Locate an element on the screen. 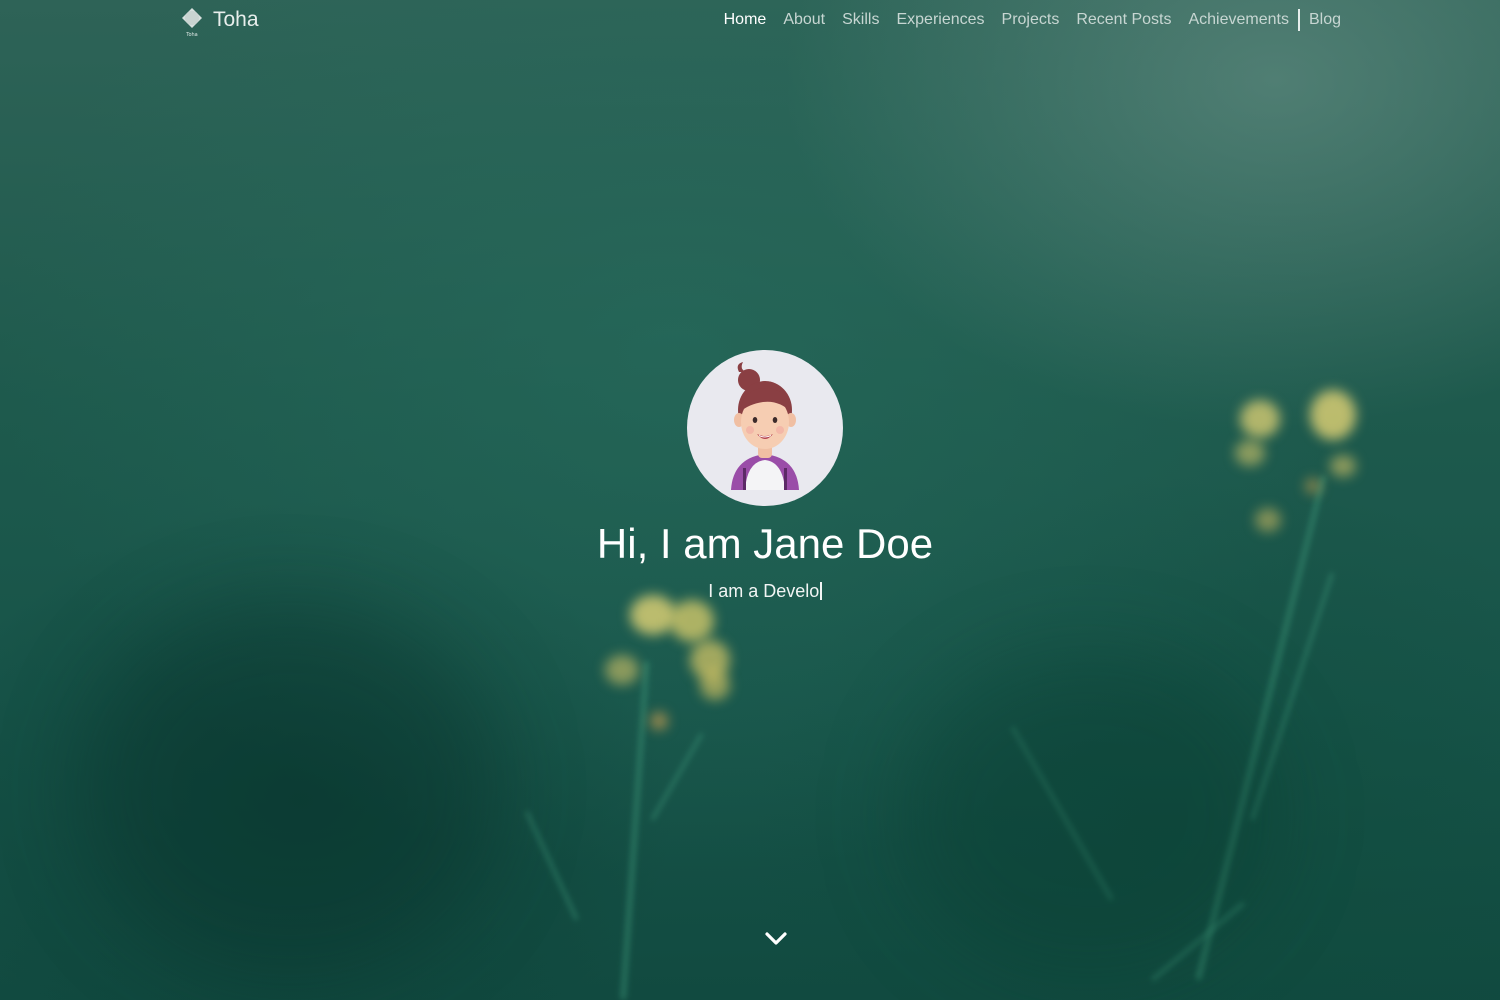 Image resolution: width=1500 pixels, height=1000 pixels. nav-link-achievements: Achievements is located at coordinates (1238, 20).